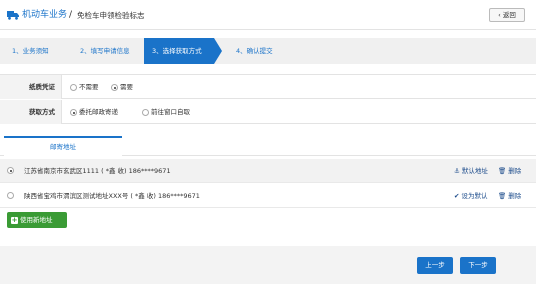  I want to click on set-default-button: ✔ 设为默认, so click(470, 196).